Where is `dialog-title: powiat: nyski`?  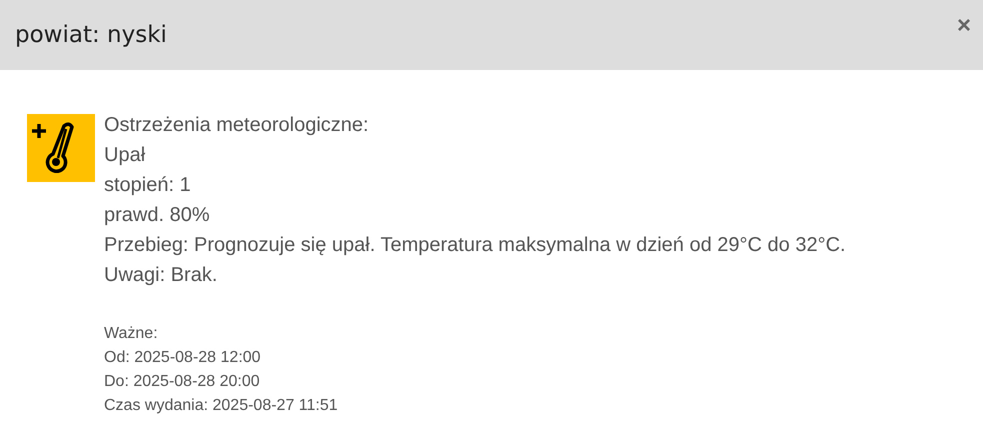
dialog-title: powiat: nyski is located at coordinates (91, 35).